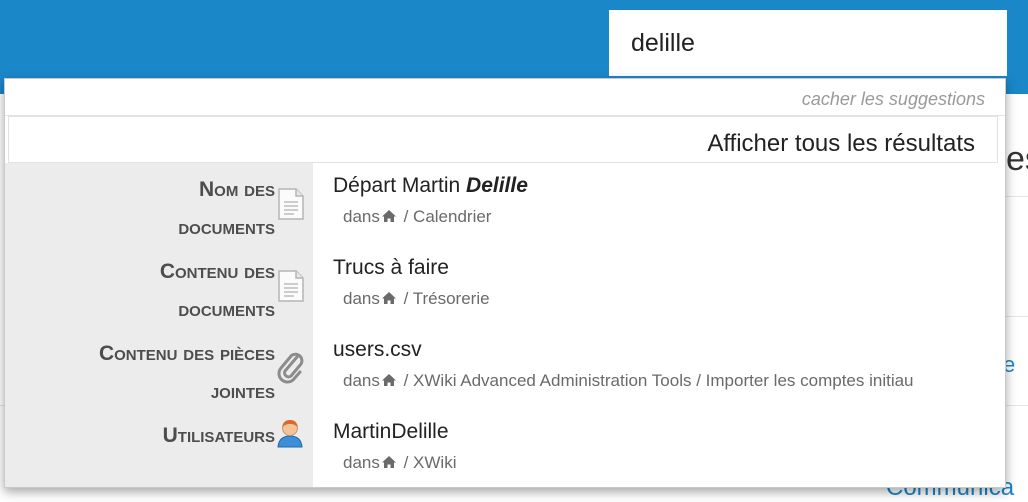 The image size is (1028, 502). What do you see at coordinates (503, 139) in the screenshot?
I see `show-all-results-button: Afficher tous les résultats` at bounding box center [503, 139].